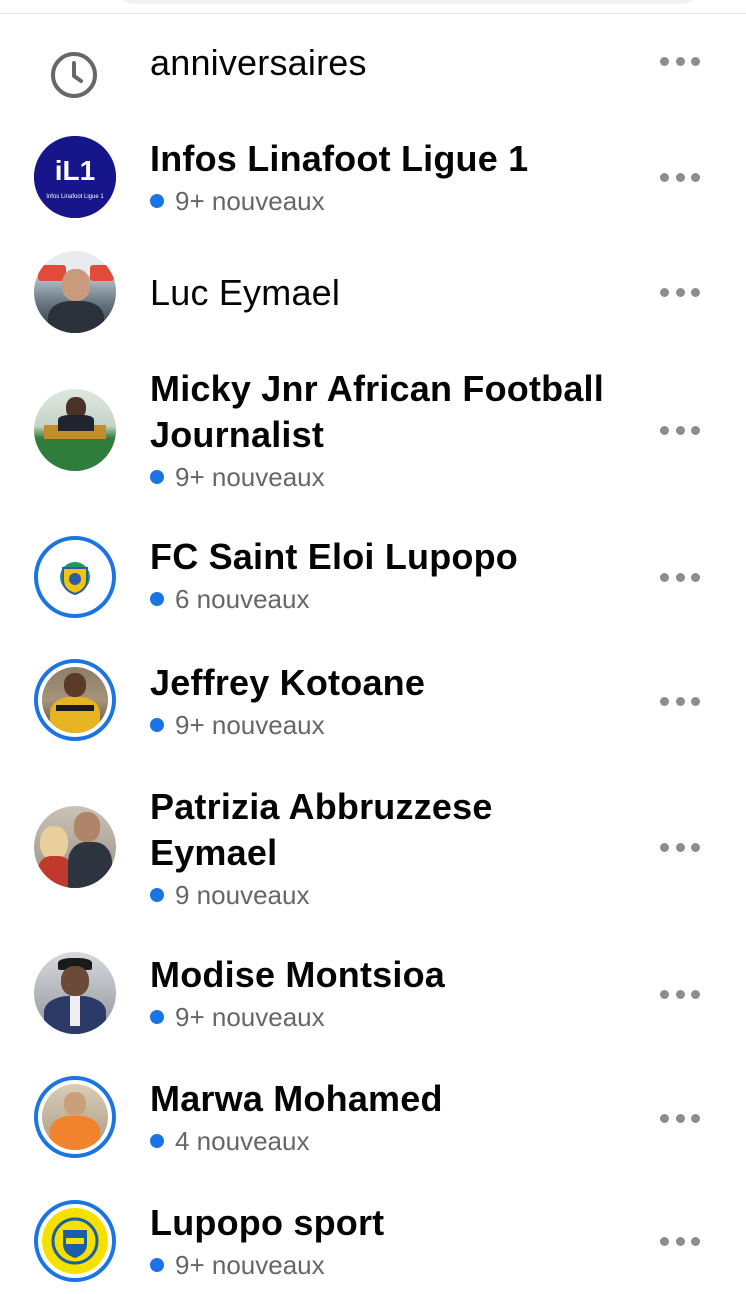  I want to click on item-title: Luc Eymael, so click(245, 292).